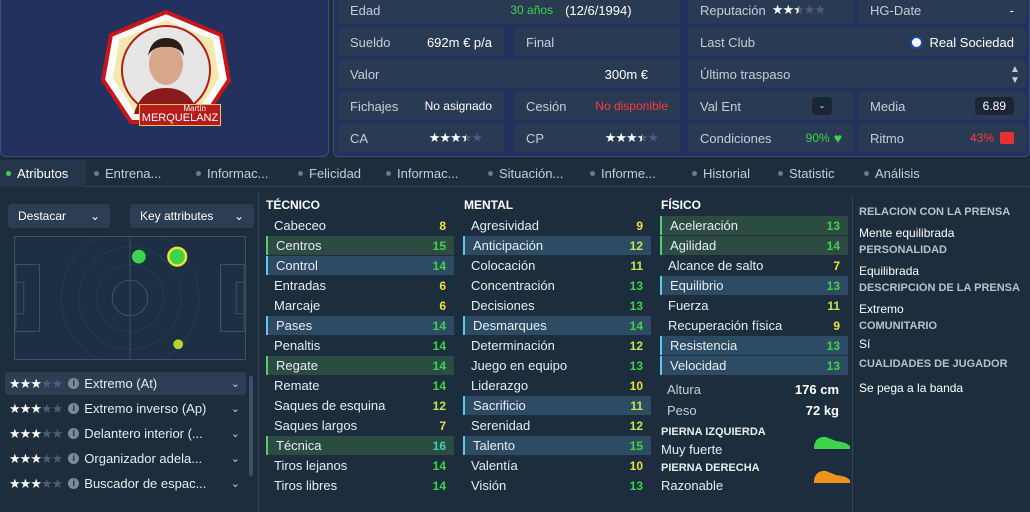 This screenshot has height=512, width=1030. What do you see at coordinates (360, 385) in the screenshot?
I see `attribute-row: Remate 14` at bounding box center [360, 385].